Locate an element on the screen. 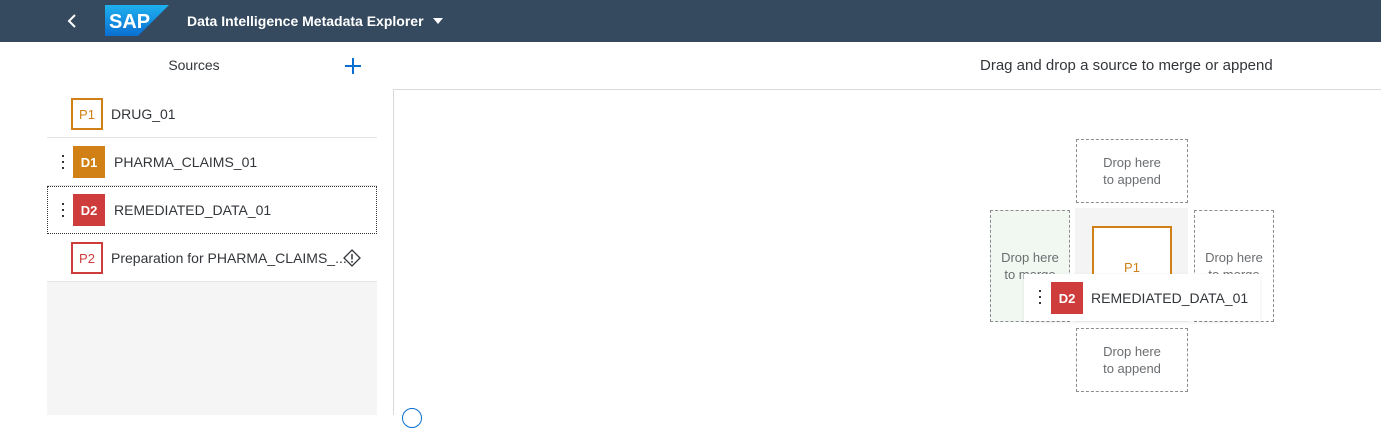 The width and height of the screenshot is (1381, 428). source-item-drug-01: P1 DRUG_01 is located at coordinates (212, 114).